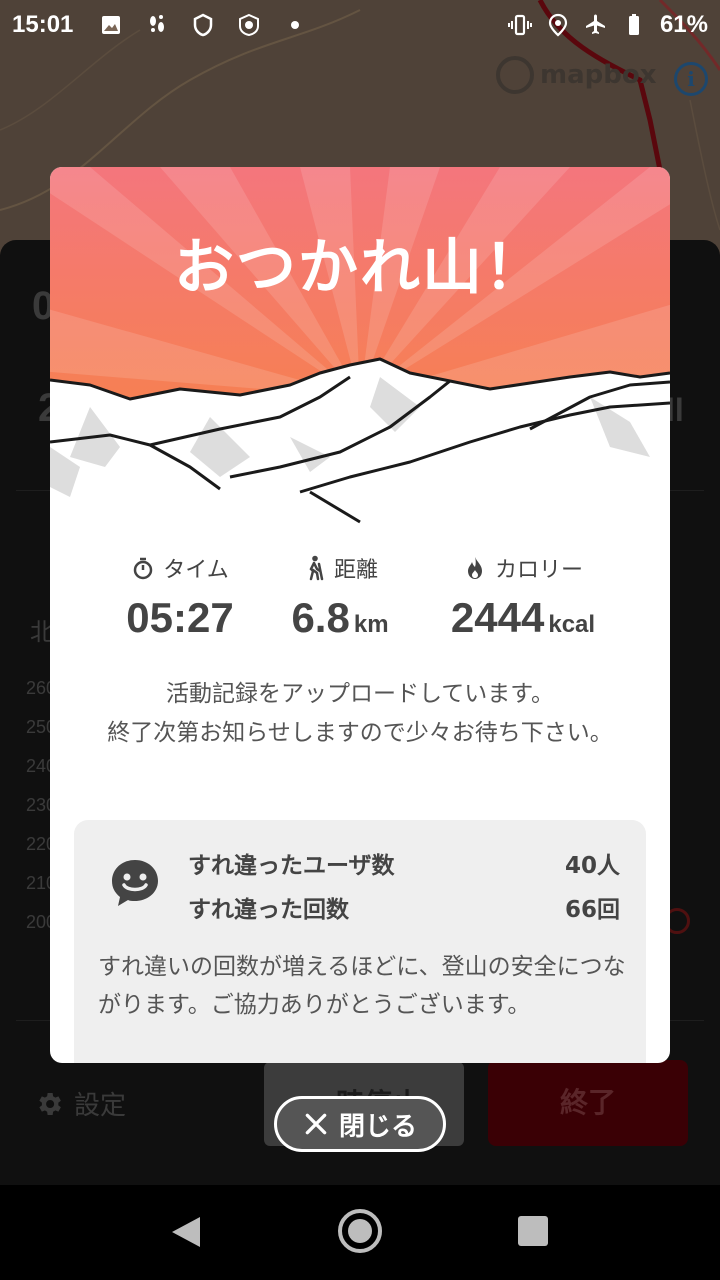  I want to click on stat-unit: kcal, so click(572, 624).